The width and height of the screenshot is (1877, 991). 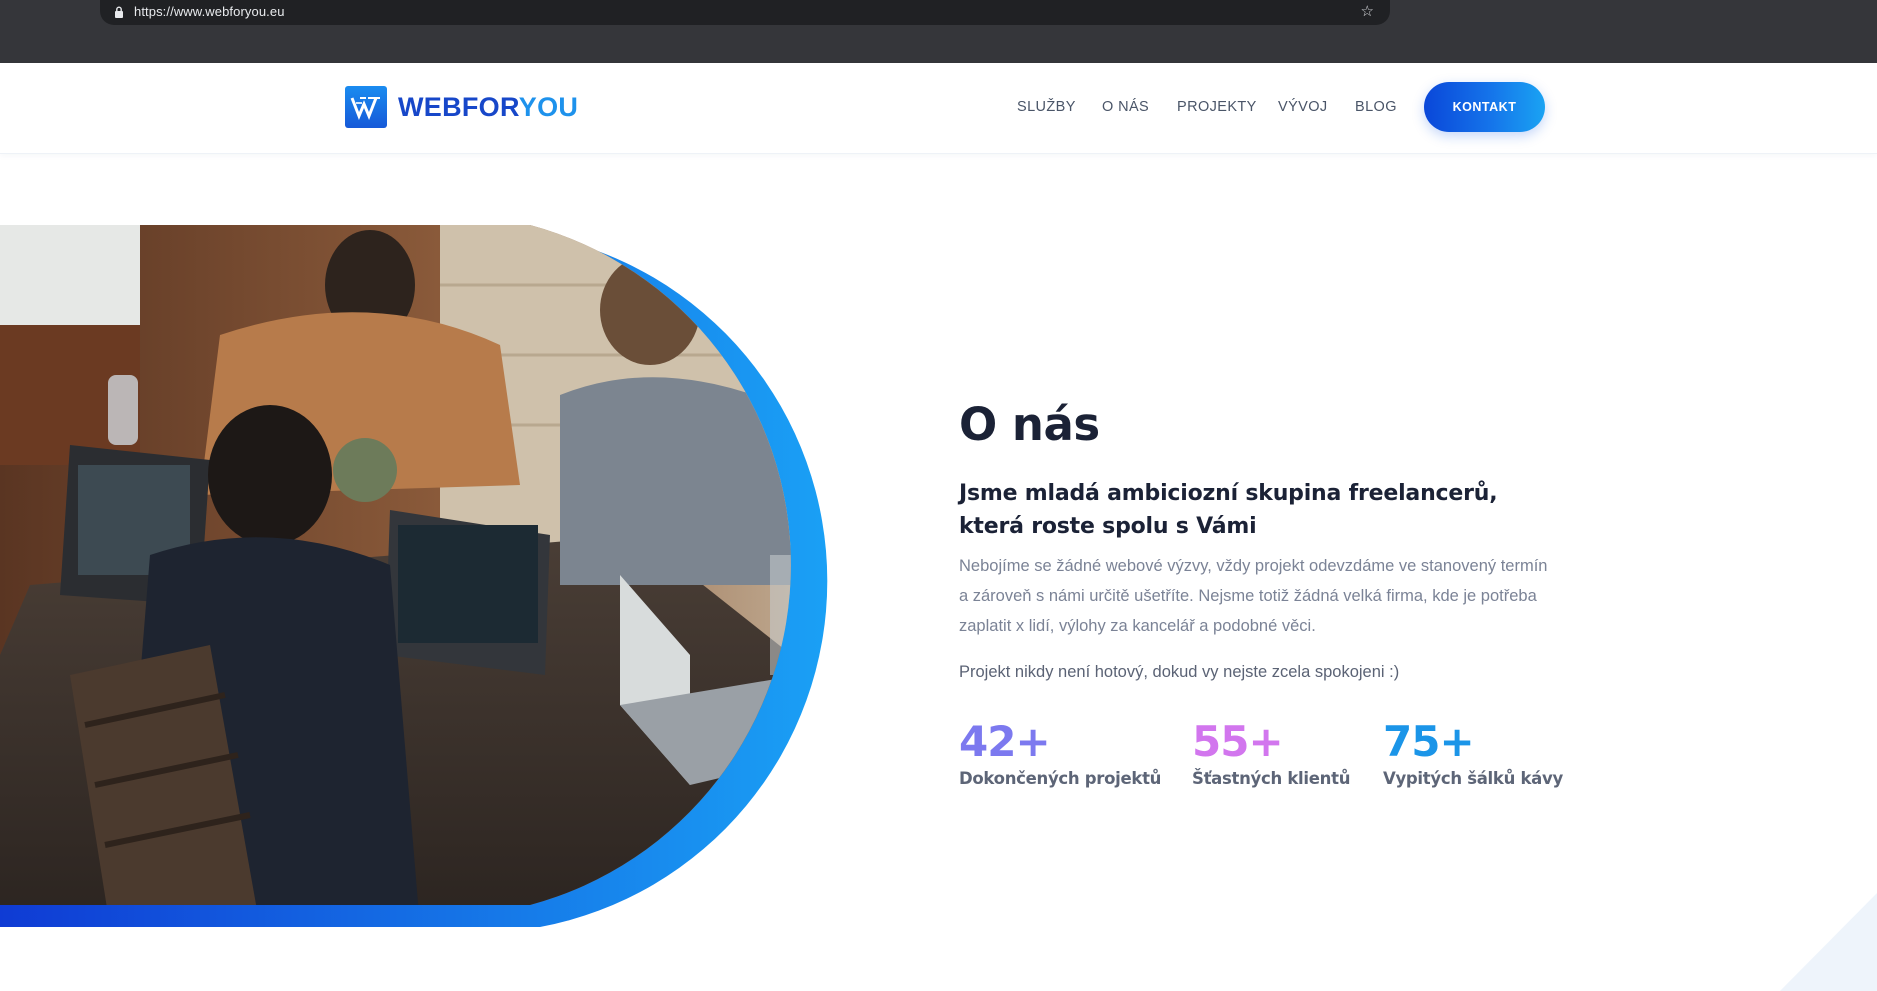 What do you see at coordinates (1271, 778) in the screenshot?
I see `stat-clients-label: Šťastných klientů` at bounding box center [1271, 778].